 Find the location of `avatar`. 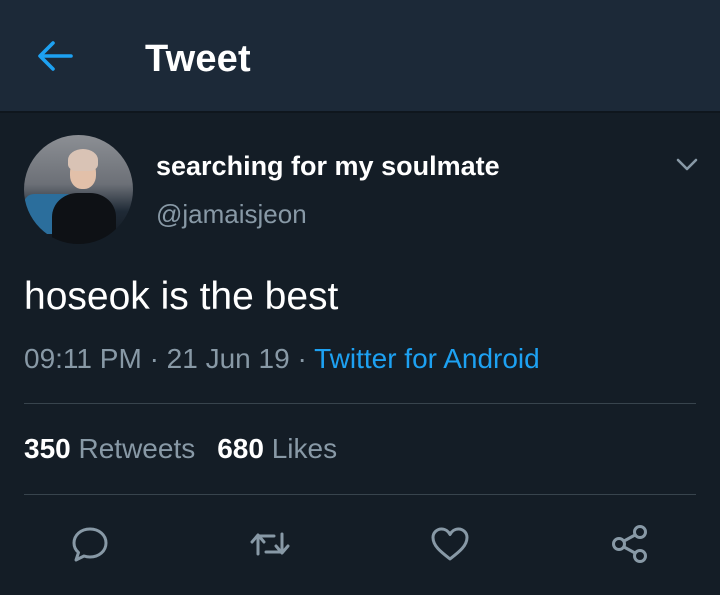

avatar is located at coordinates (78, 189).